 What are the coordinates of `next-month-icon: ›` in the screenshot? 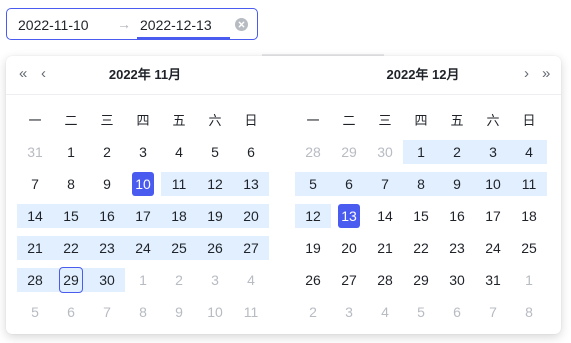 It's located at (526, 74).